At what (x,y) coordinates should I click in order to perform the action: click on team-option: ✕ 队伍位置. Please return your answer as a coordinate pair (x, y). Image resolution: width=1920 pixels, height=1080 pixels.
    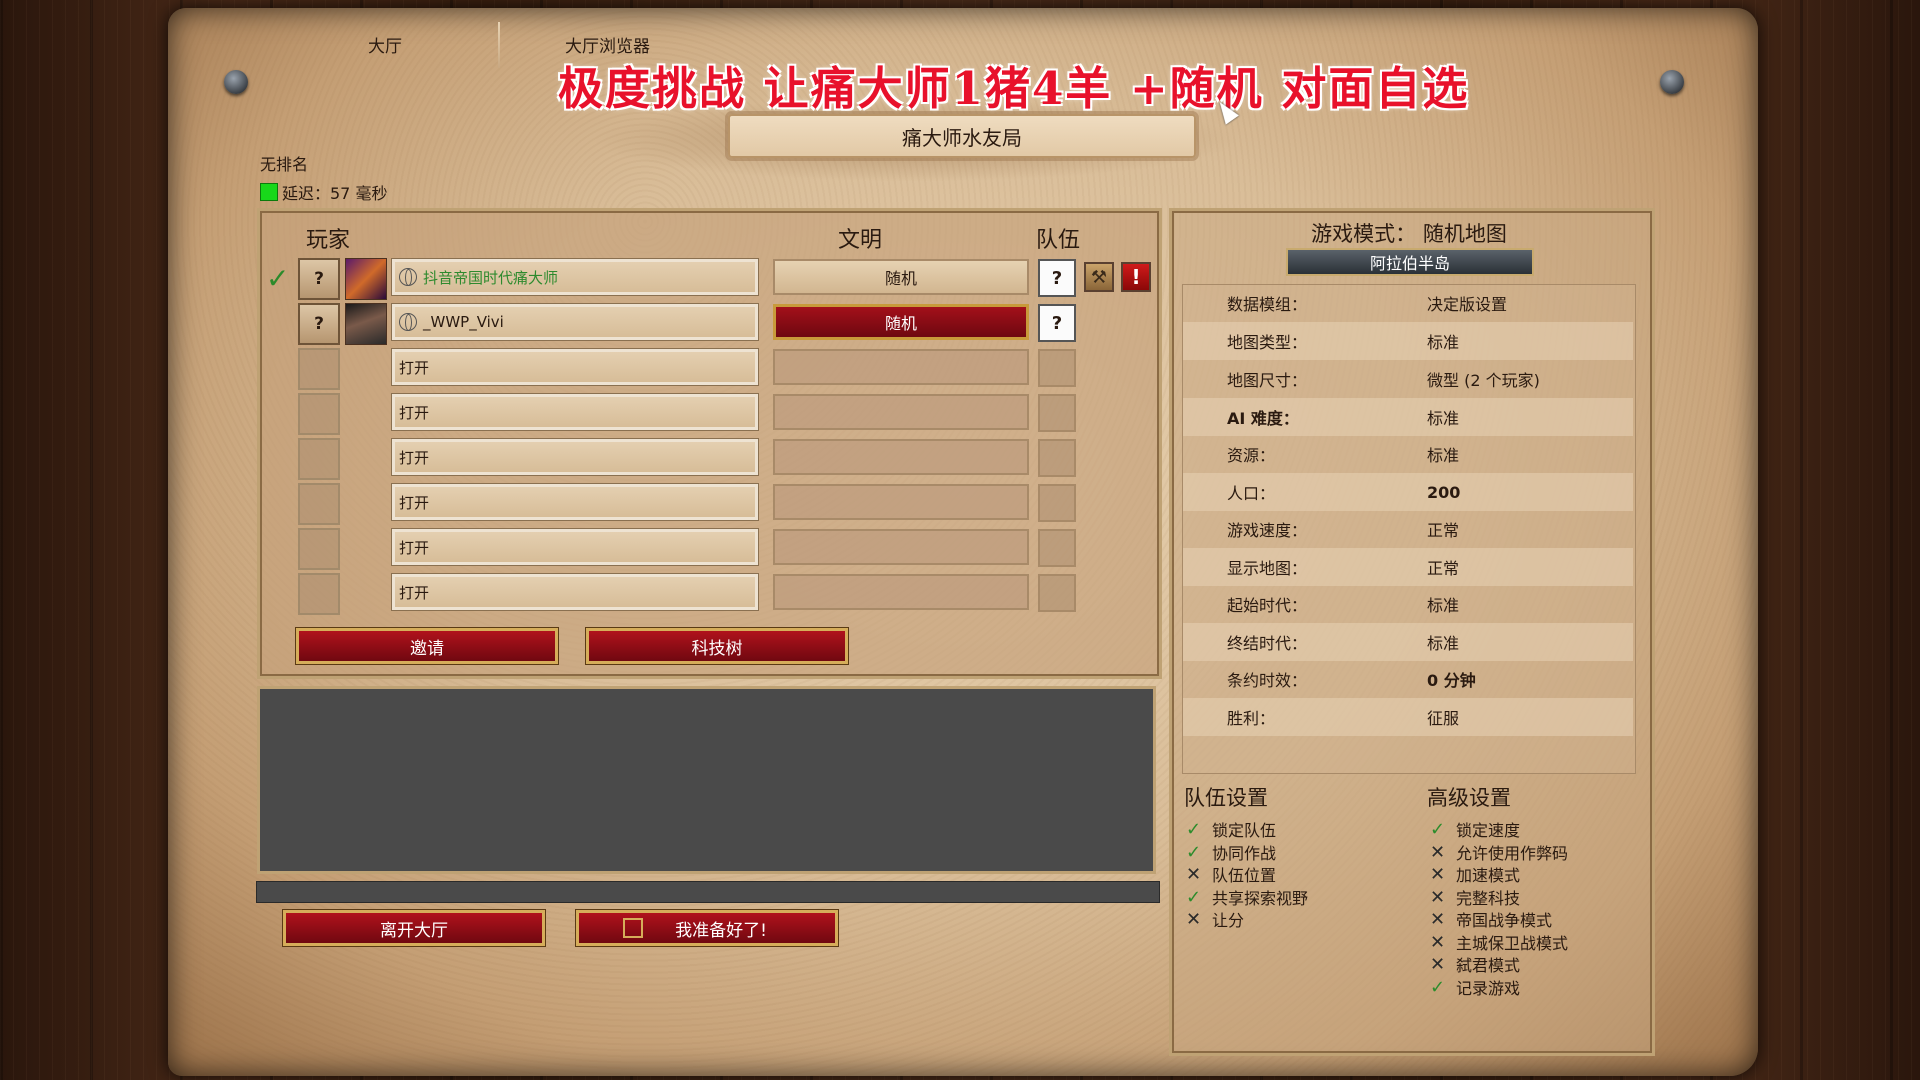
    Looking at the image, I should click on (1231, 874).